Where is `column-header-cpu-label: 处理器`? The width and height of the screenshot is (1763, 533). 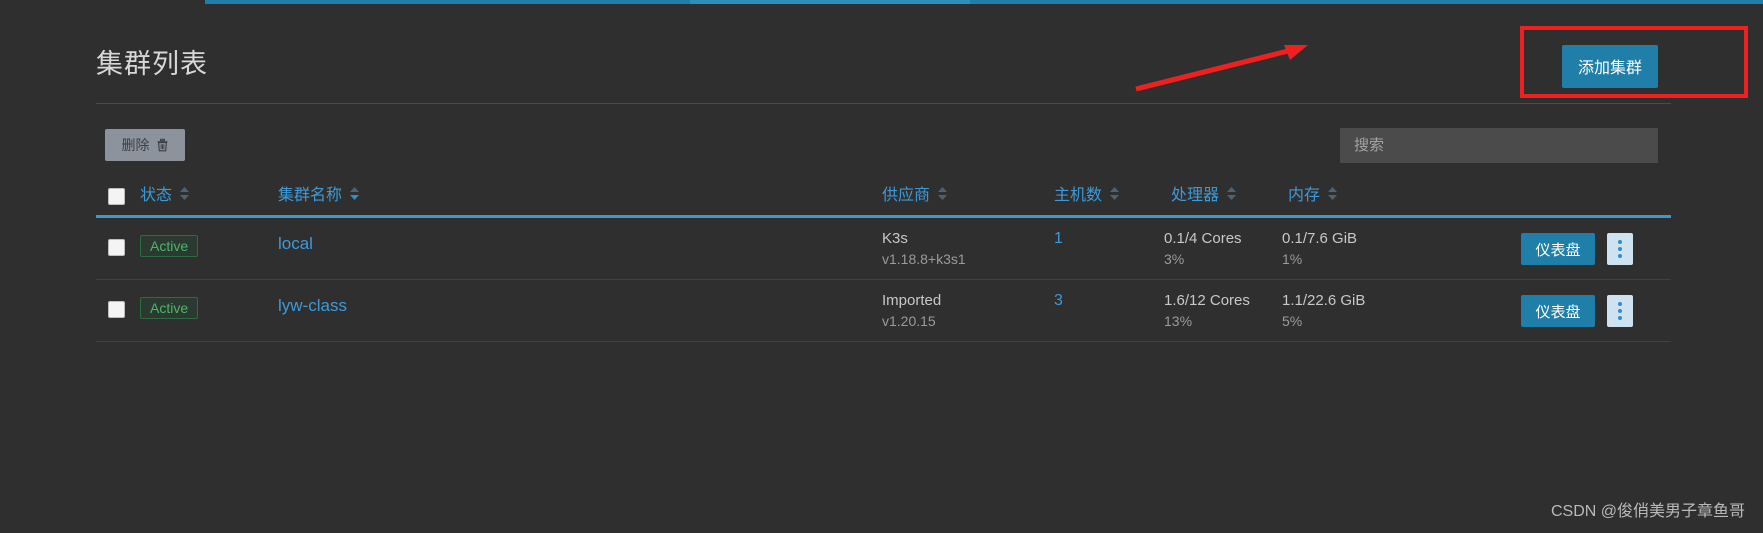 column-header-cpu-label: 处理器 is located at coordinates (1195, 195).